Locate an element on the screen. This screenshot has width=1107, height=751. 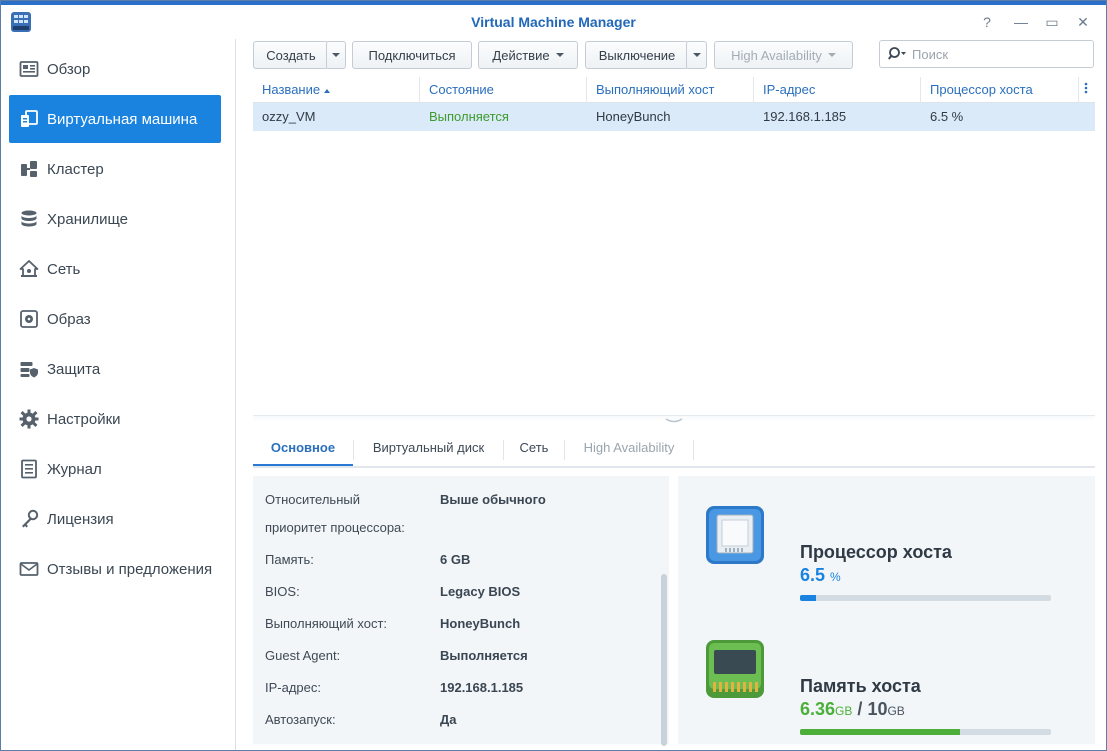
detail-label: Память: is located at coordinates (289, 559).